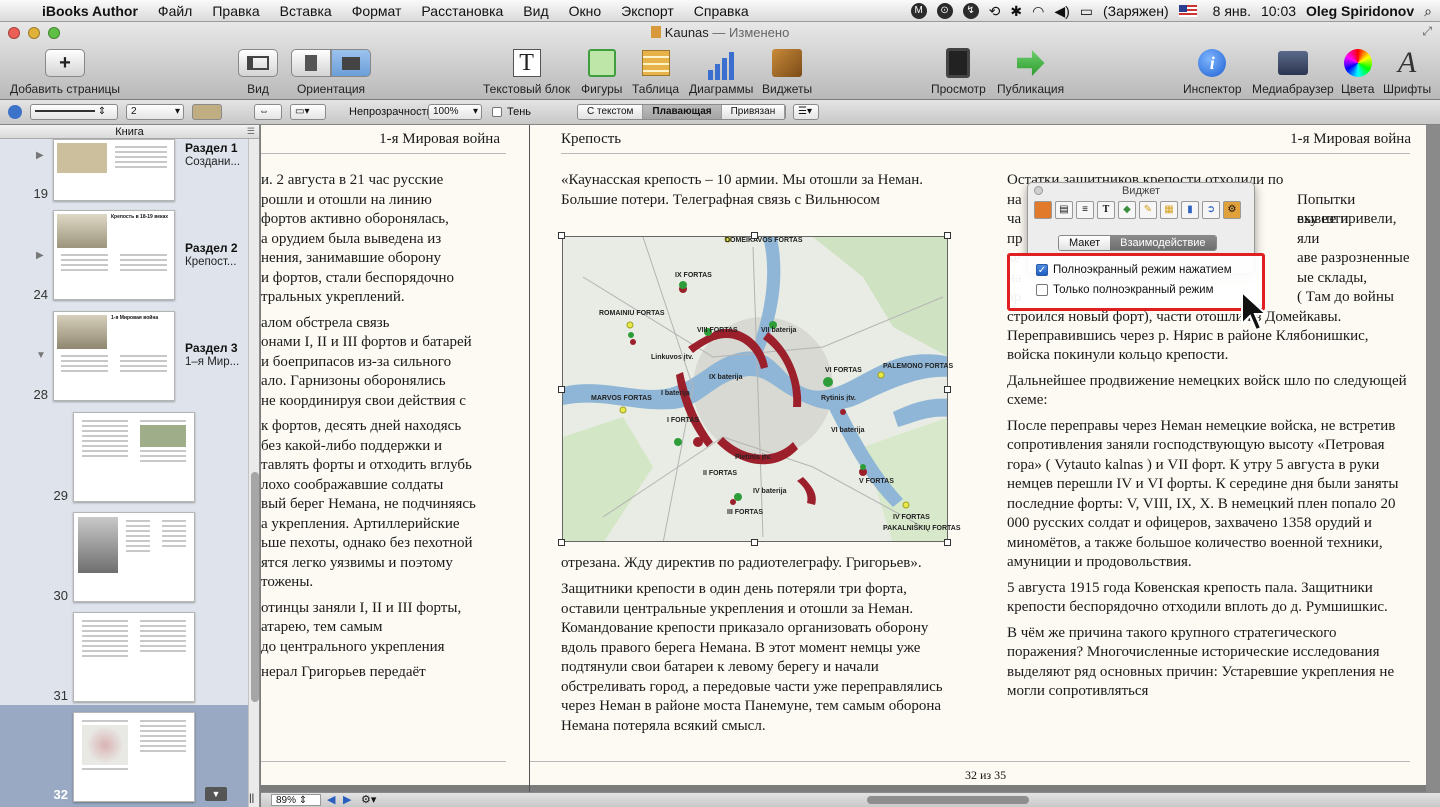 This screenshot has width=1440, height=807. Describe the element at coordinates (1106, 210) in the screenshot. I see `text-inspector-icon: T` at that location.